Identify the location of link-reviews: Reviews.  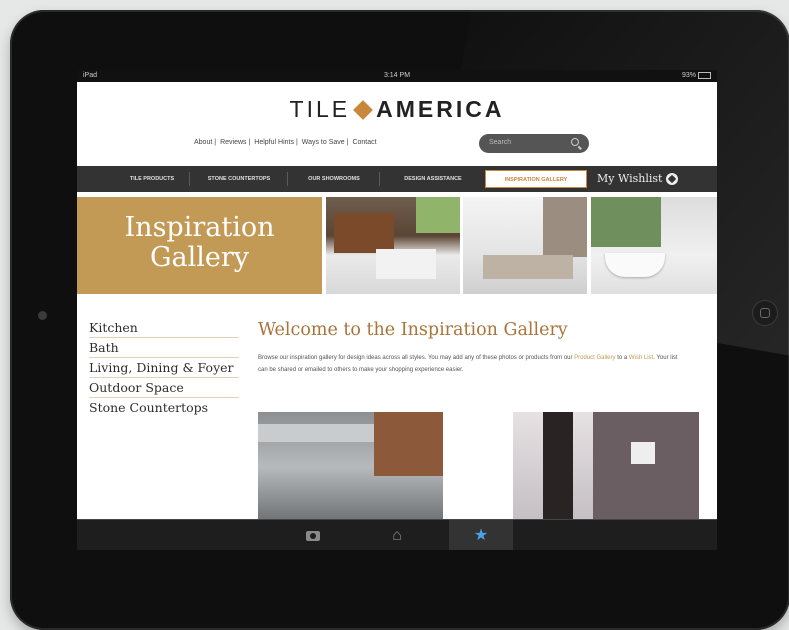
(233, 142).